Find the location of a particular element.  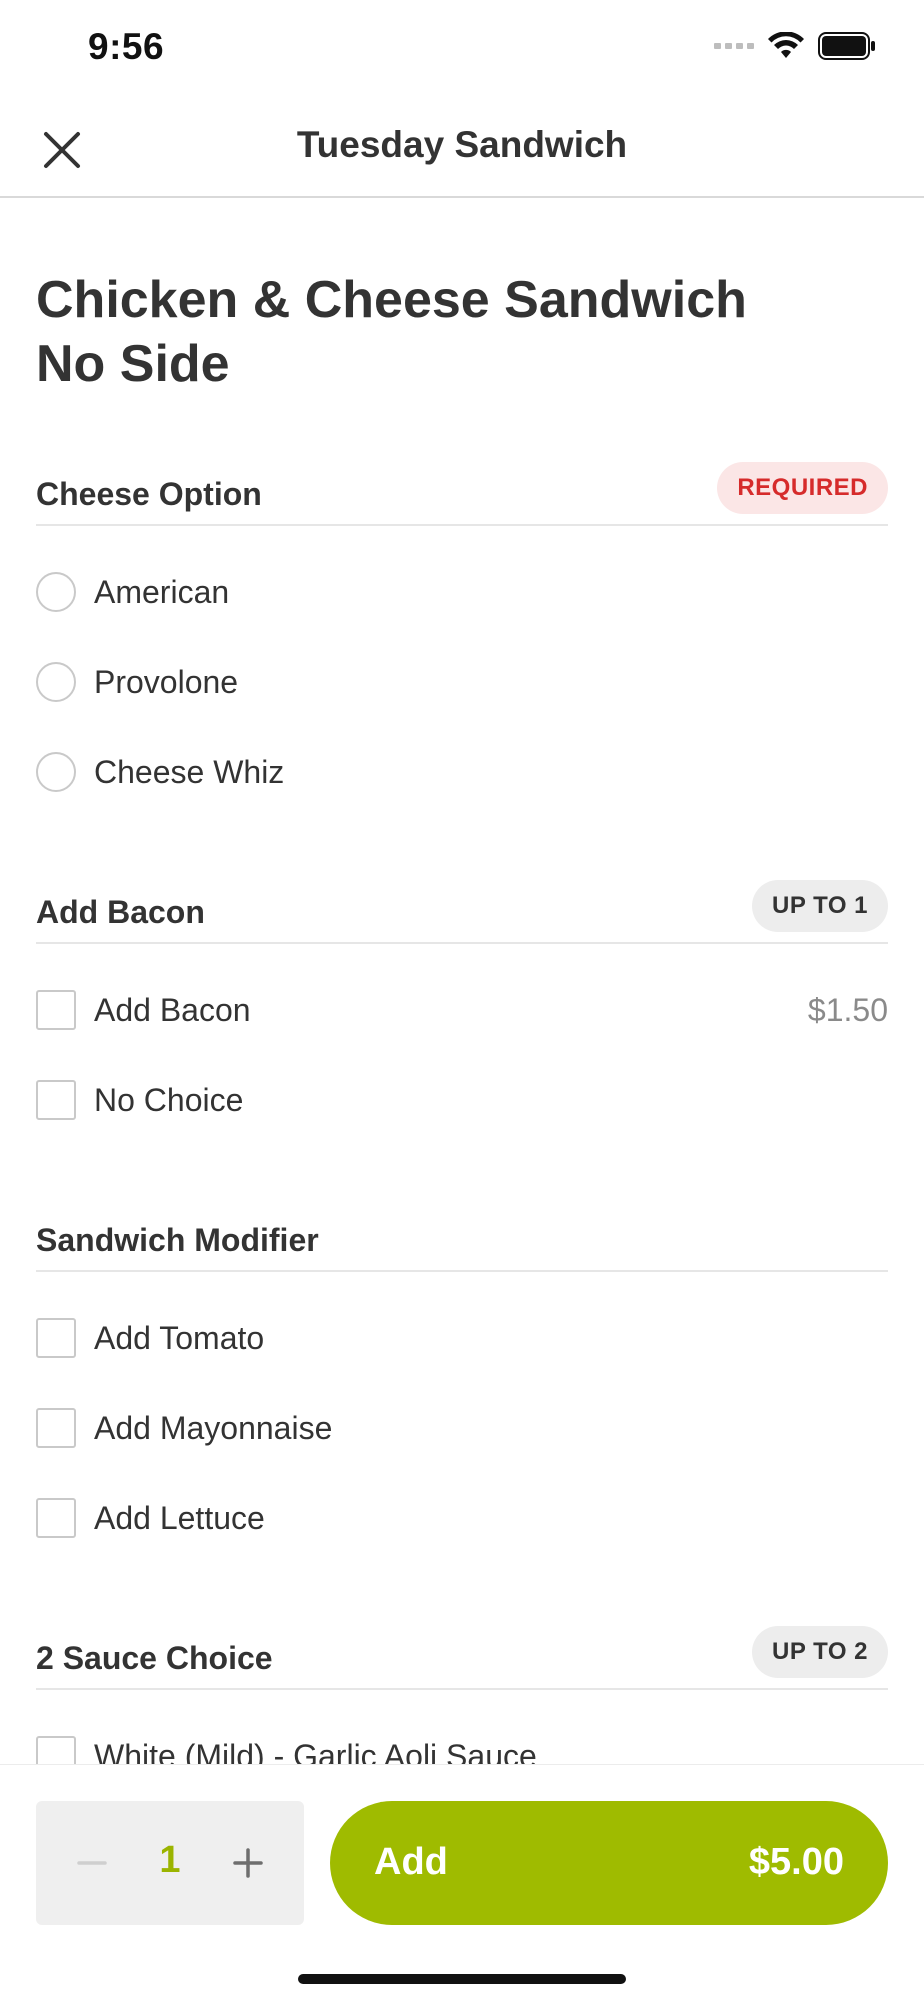

option-add-tomato: Add Tomato is located at coordinates (462, 1338).